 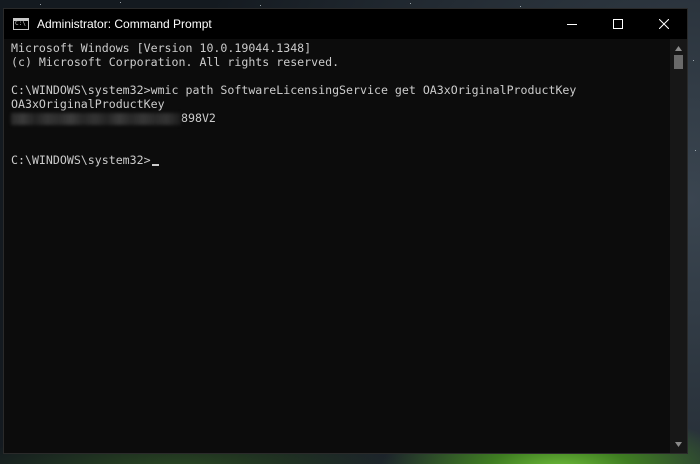 I want to click on scroll-up-button, so click(x=678, y=48).